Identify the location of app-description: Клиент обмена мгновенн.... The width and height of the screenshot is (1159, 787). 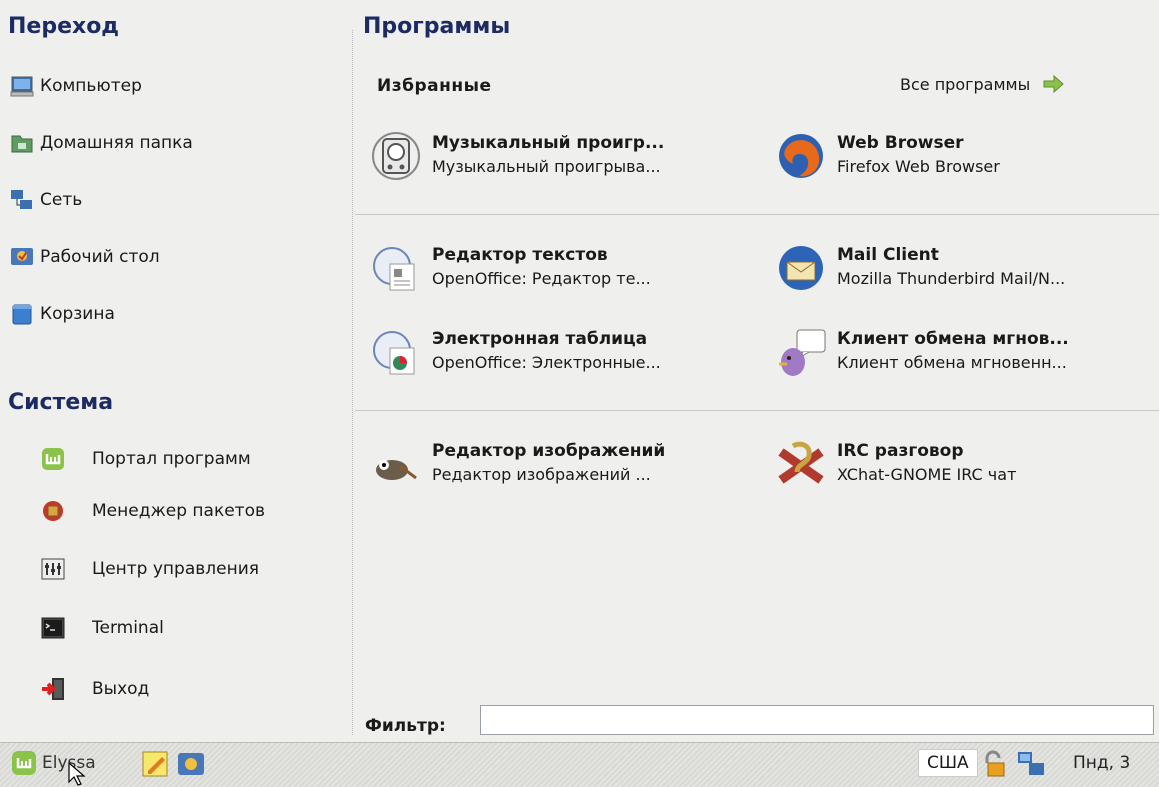
(952, 362).